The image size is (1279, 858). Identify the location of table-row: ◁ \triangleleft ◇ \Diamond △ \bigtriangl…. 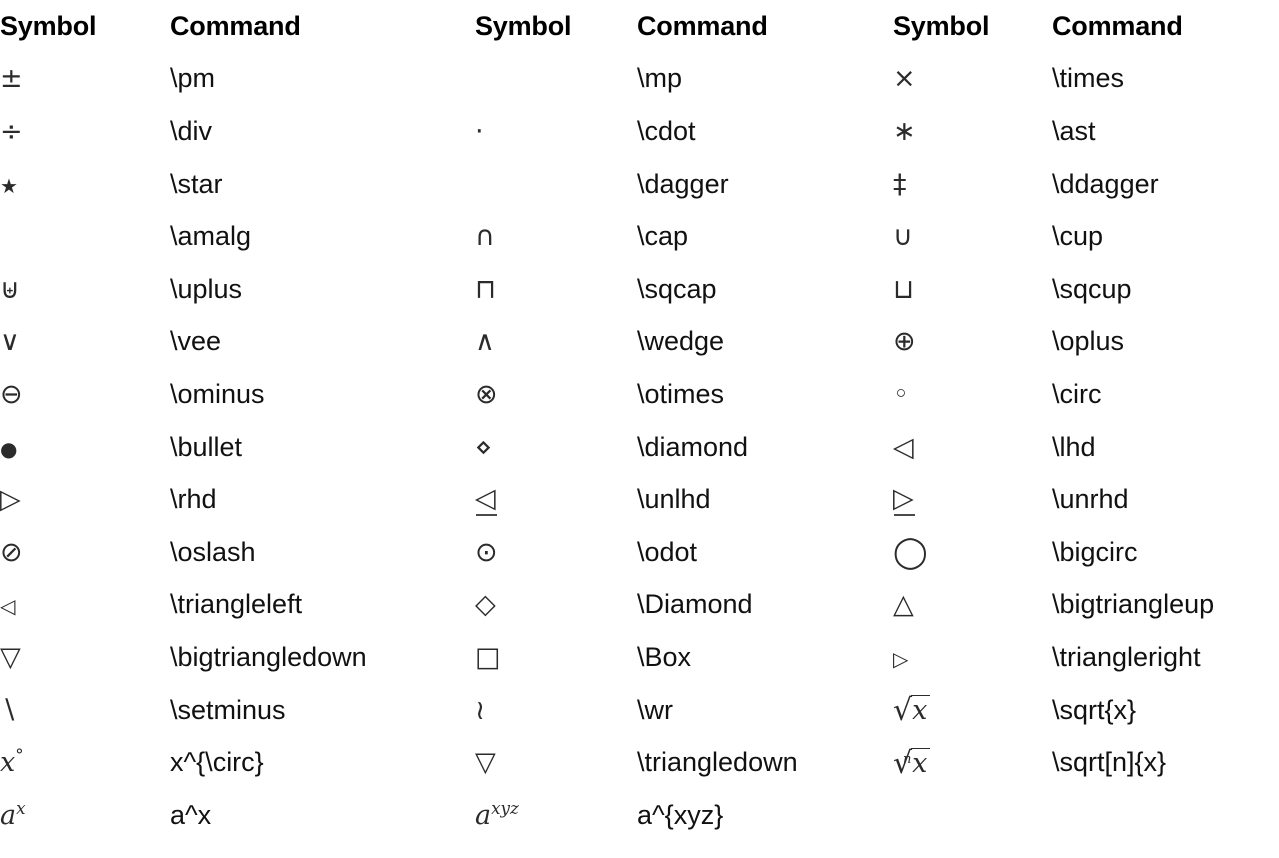
(639, 605).